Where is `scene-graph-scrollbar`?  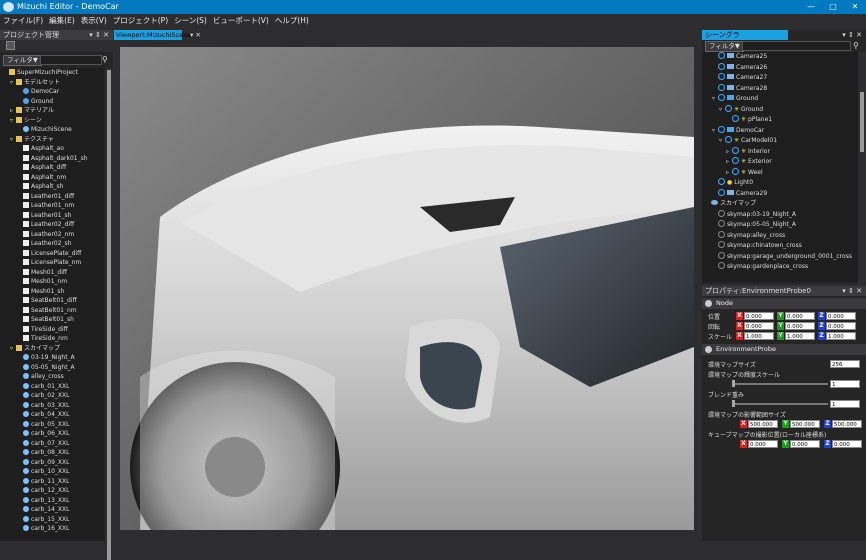
scene-graph-scrollbar is located at coordinates (862, 168).